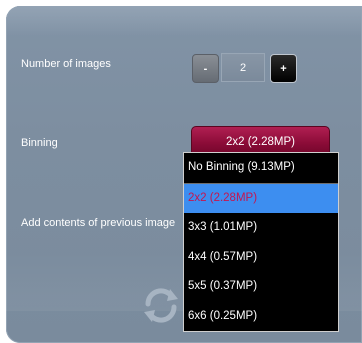 The height and width of the screenshot is (343, 362). I want to click on image-count-field: 2, so click(243, 67).